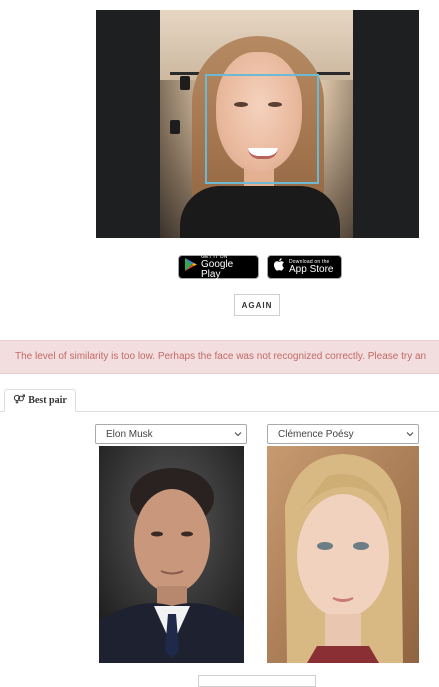 The width and height of the screenshot is (439, 687). Describe the element at coordinates (171, 554) in the screenshot. I see `celebrity-photo-left` at that location.